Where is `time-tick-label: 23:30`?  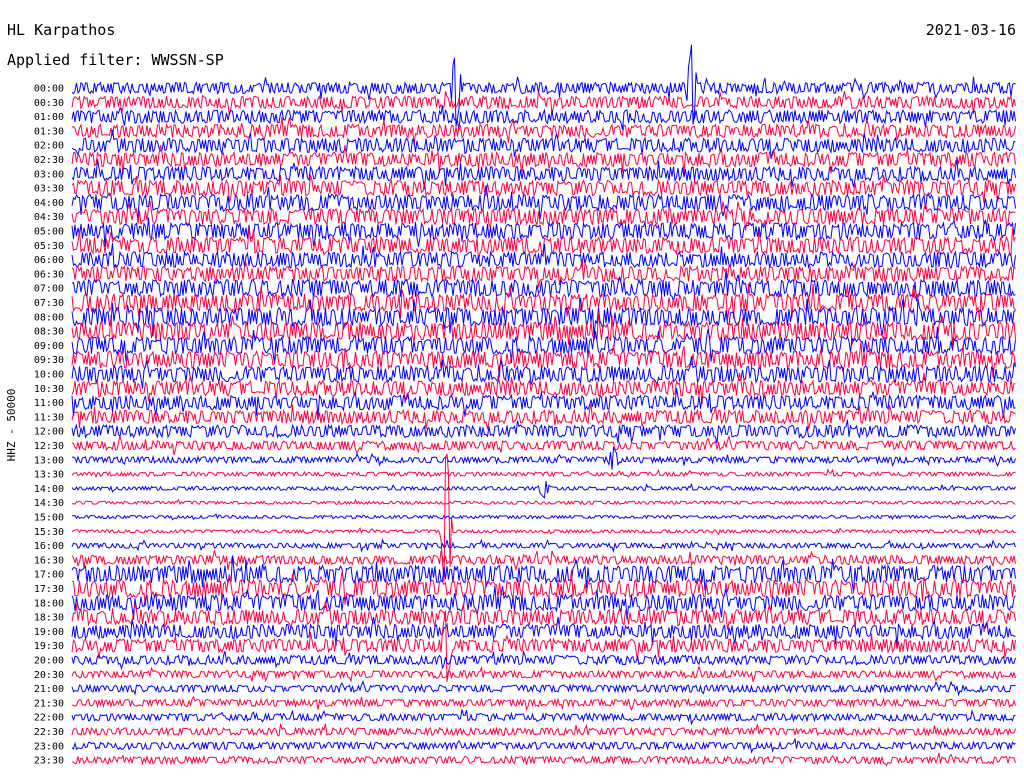
time-tick-label: 23:30 is located at coordinates (49, 761).